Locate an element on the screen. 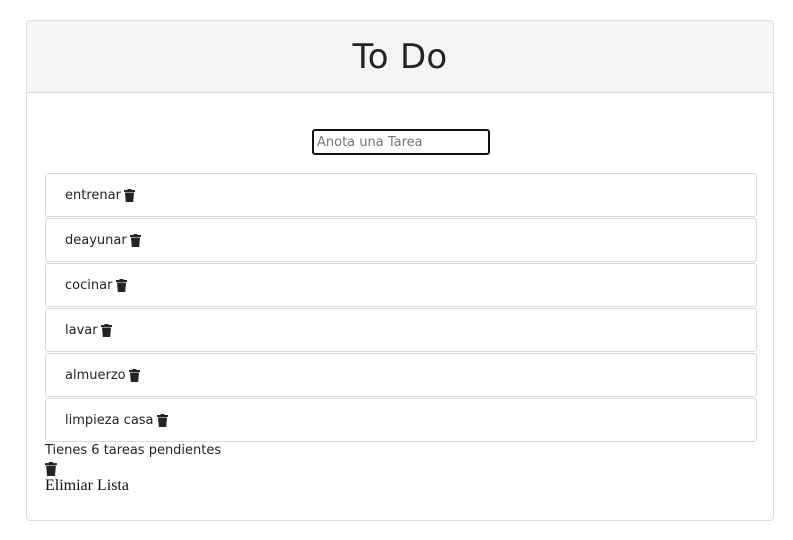  task-label: entrenar is located at coordinates (93, 195).